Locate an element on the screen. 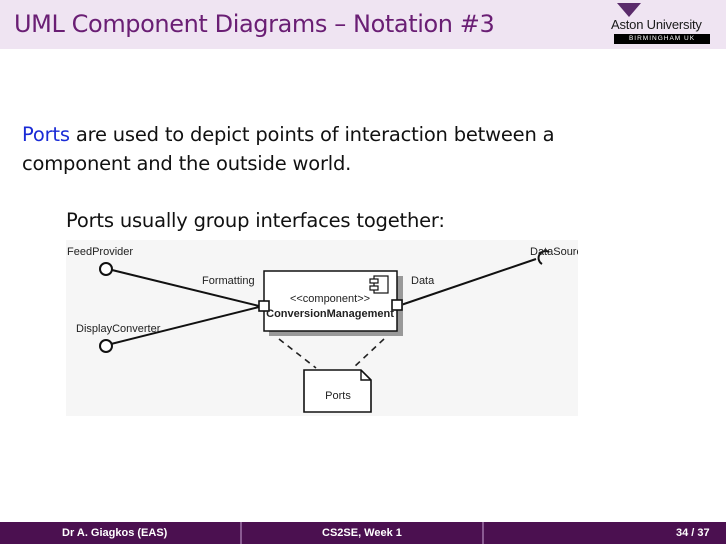 This screenshot has width=726, height=544. port-anchor-left is located at coordinates (297, 353).